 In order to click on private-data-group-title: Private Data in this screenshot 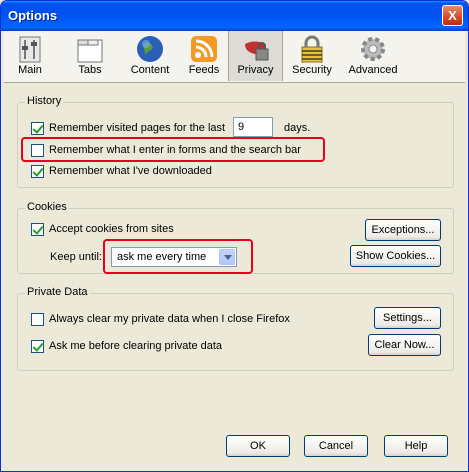, I will do `click(57, 292)`.